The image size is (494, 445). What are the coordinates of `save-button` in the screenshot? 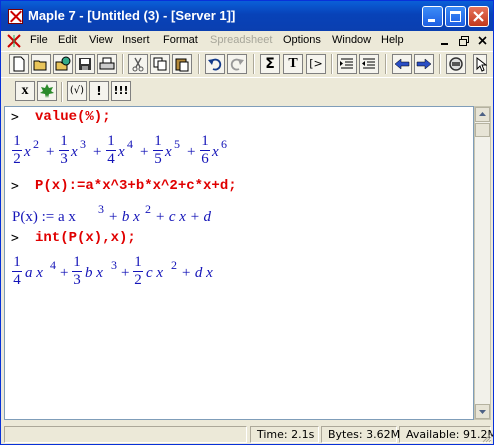 It's located at (85, 64).